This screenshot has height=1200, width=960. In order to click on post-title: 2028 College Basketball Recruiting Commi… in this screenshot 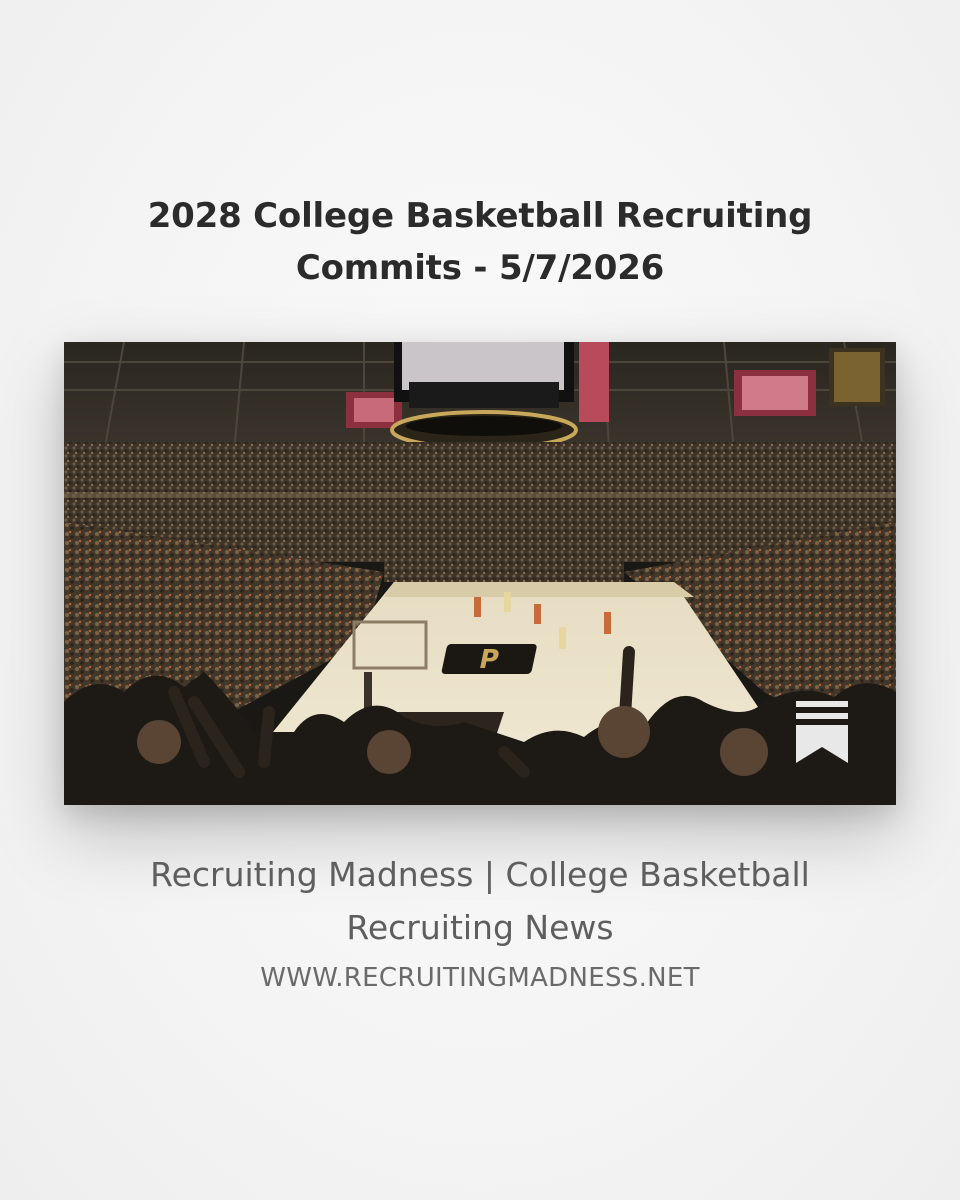, I will do `click(480, 242)`.